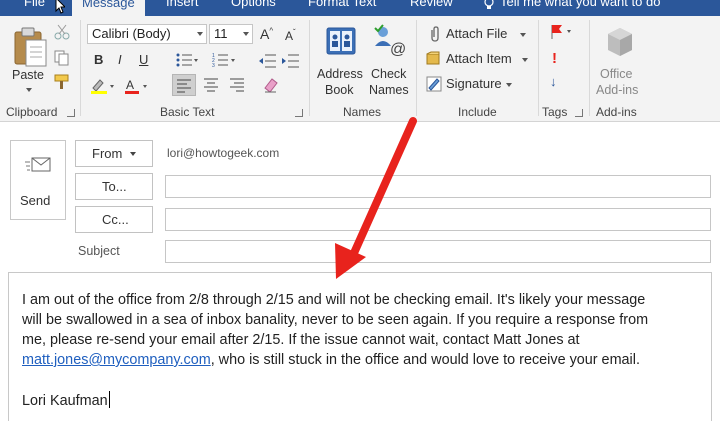 This screenshot has height=421, width=720. What do you see at coordinates (616, 112) in the screenshot?
I see `addins-group-label: Add-ins` at bounding box center [616, 112].